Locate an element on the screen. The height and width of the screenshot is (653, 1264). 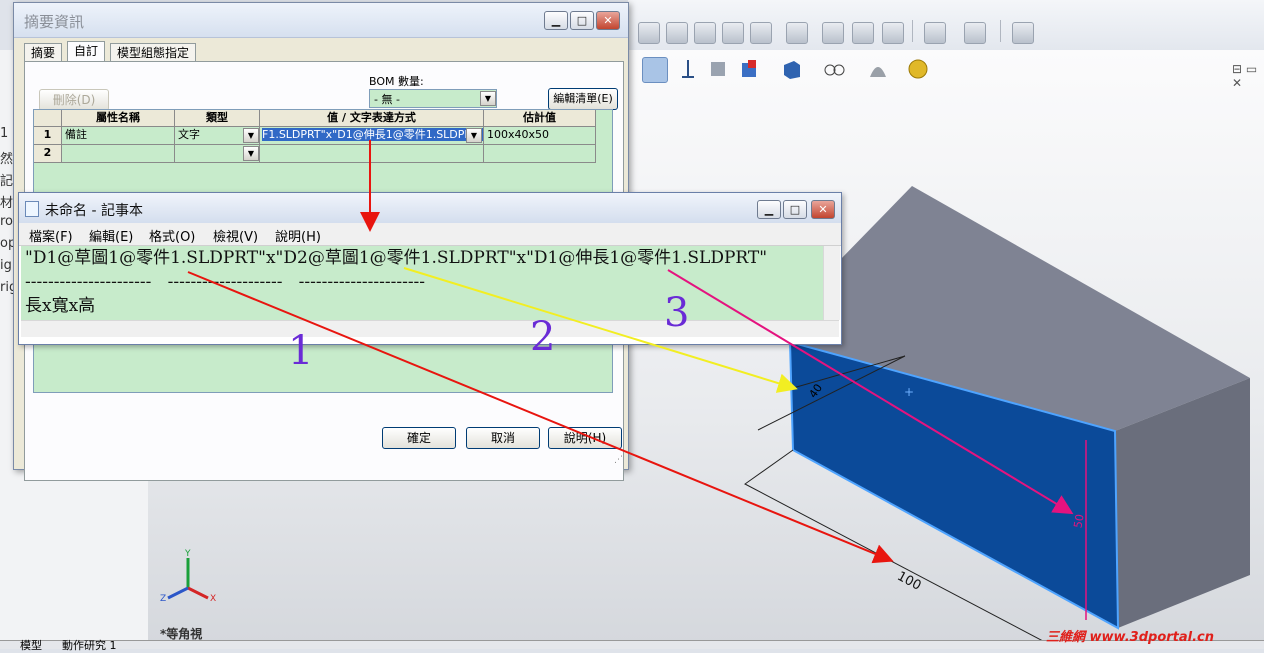
grid-corner is located at coordinates (48, 118).